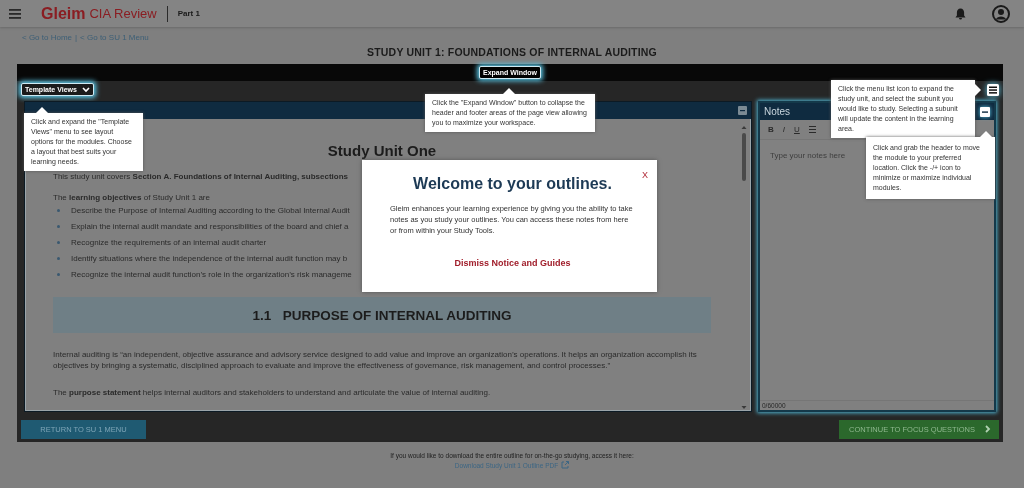  I want to click on objective-text: Recognize the requirements of an internal audit charter, so click(169, 242).